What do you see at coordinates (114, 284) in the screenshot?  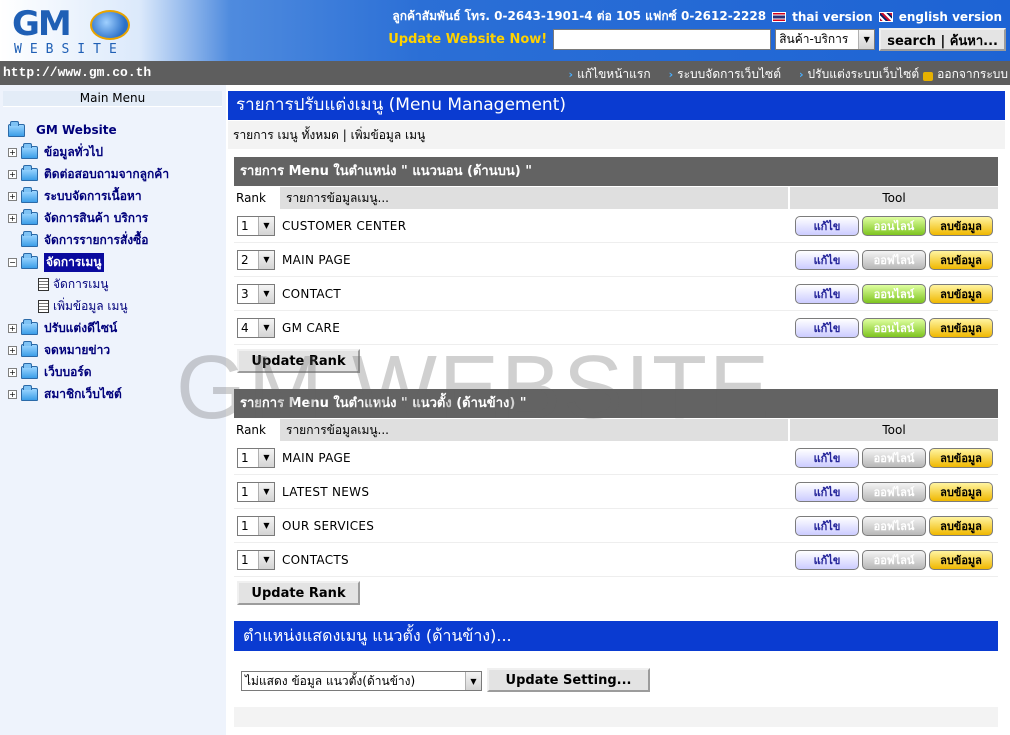 I see `tree-sub-manage-menu: จัดการเมนู` at bounding box center [114, 284].